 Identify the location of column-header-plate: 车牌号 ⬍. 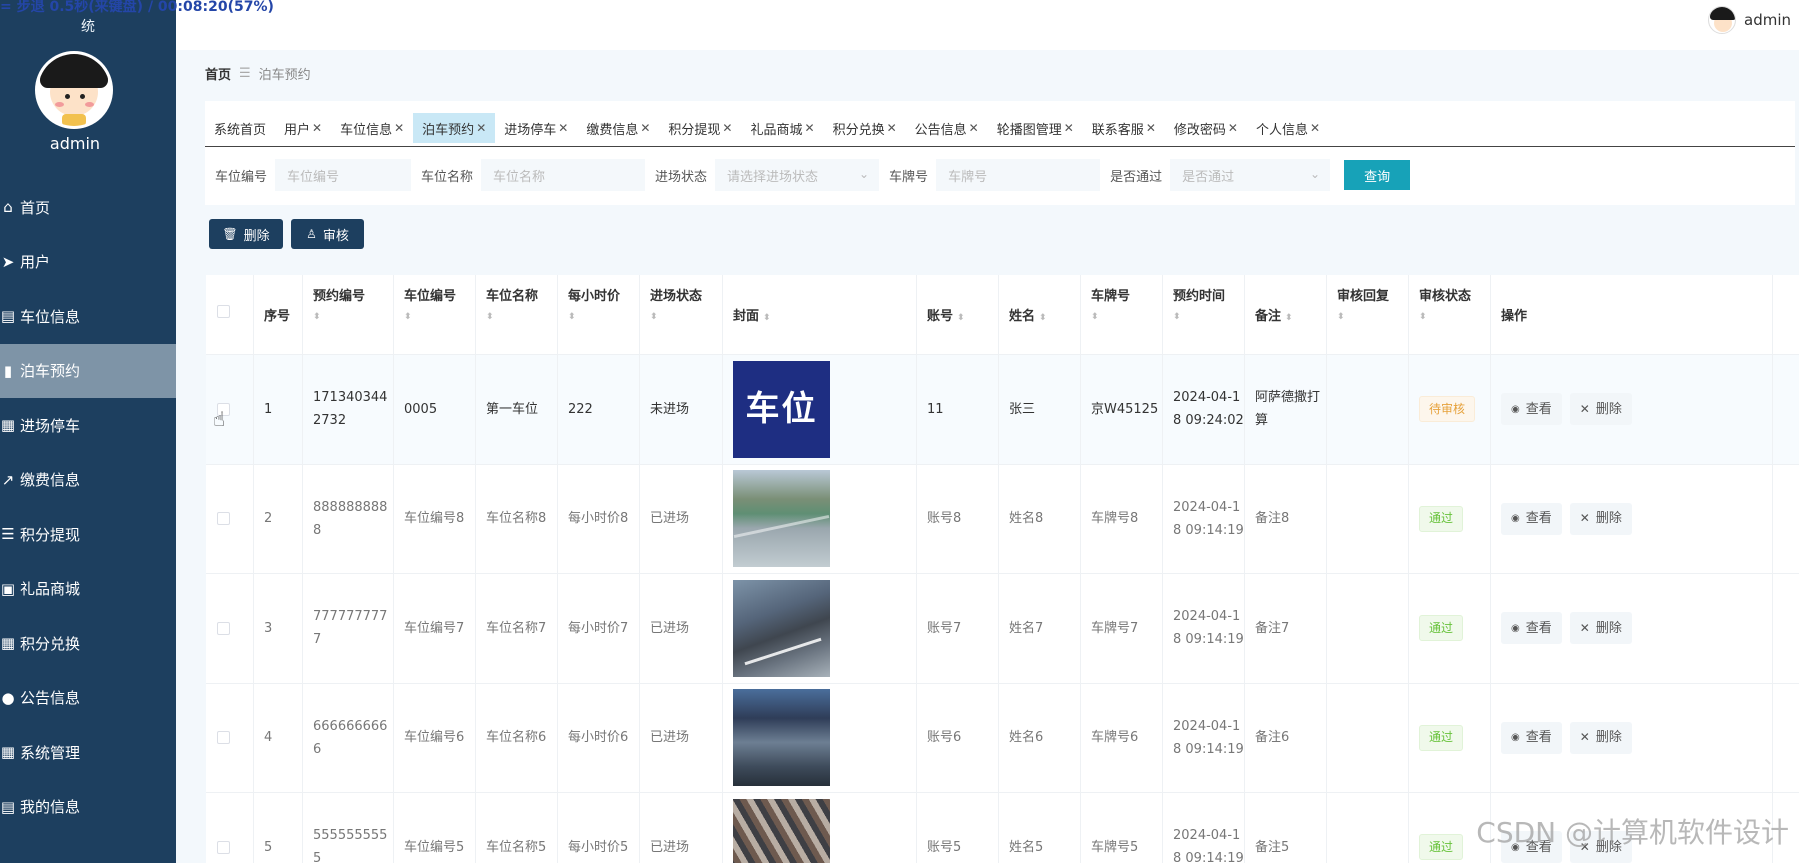
(1122, 314).